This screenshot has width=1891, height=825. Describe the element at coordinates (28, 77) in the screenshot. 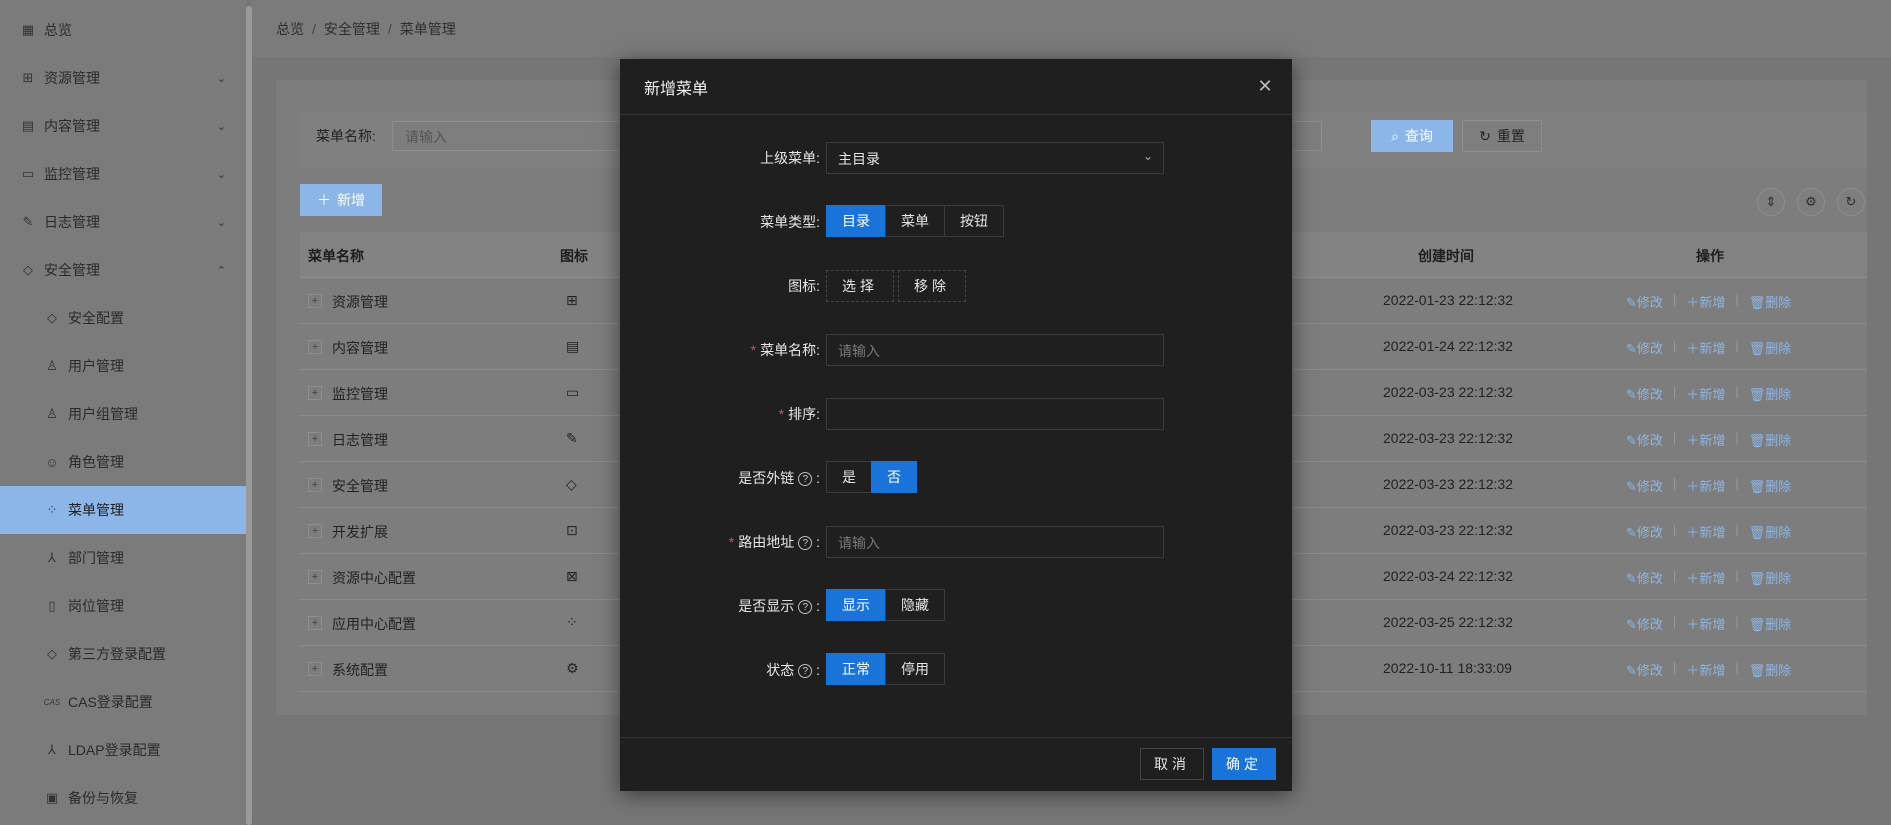

I see `sitemap-icon: ⊞` at that location.